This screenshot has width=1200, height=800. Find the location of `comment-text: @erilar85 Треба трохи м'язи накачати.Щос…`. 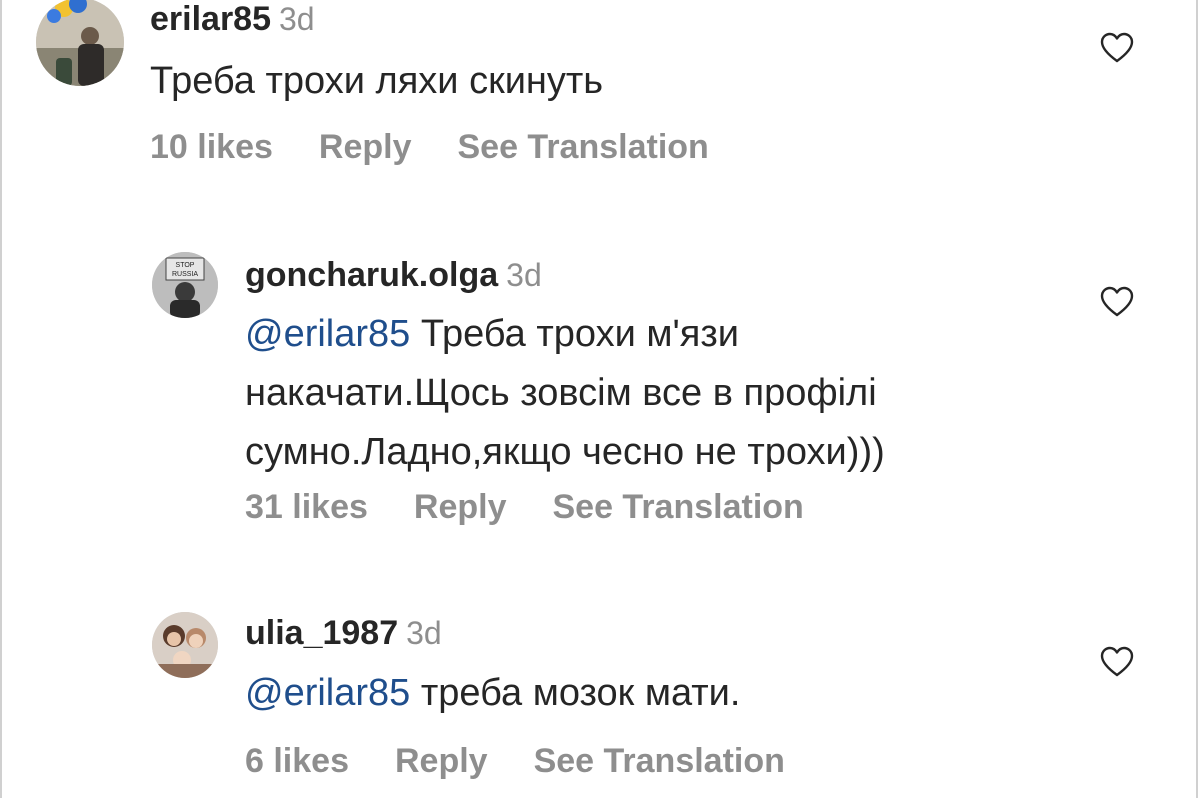

comment-text: @erilar85 Треба трохи м'язи накачати.Щос… is located at coordinates (565, 393).